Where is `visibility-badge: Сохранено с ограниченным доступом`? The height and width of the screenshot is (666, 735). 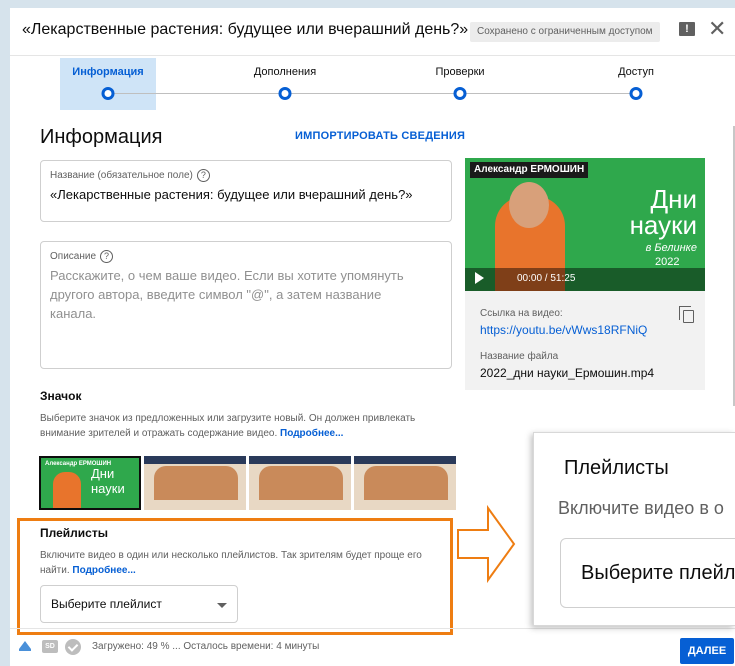 visibility-badge: Сохранено с ограниченным доступом is located at coordinates (565, 32).